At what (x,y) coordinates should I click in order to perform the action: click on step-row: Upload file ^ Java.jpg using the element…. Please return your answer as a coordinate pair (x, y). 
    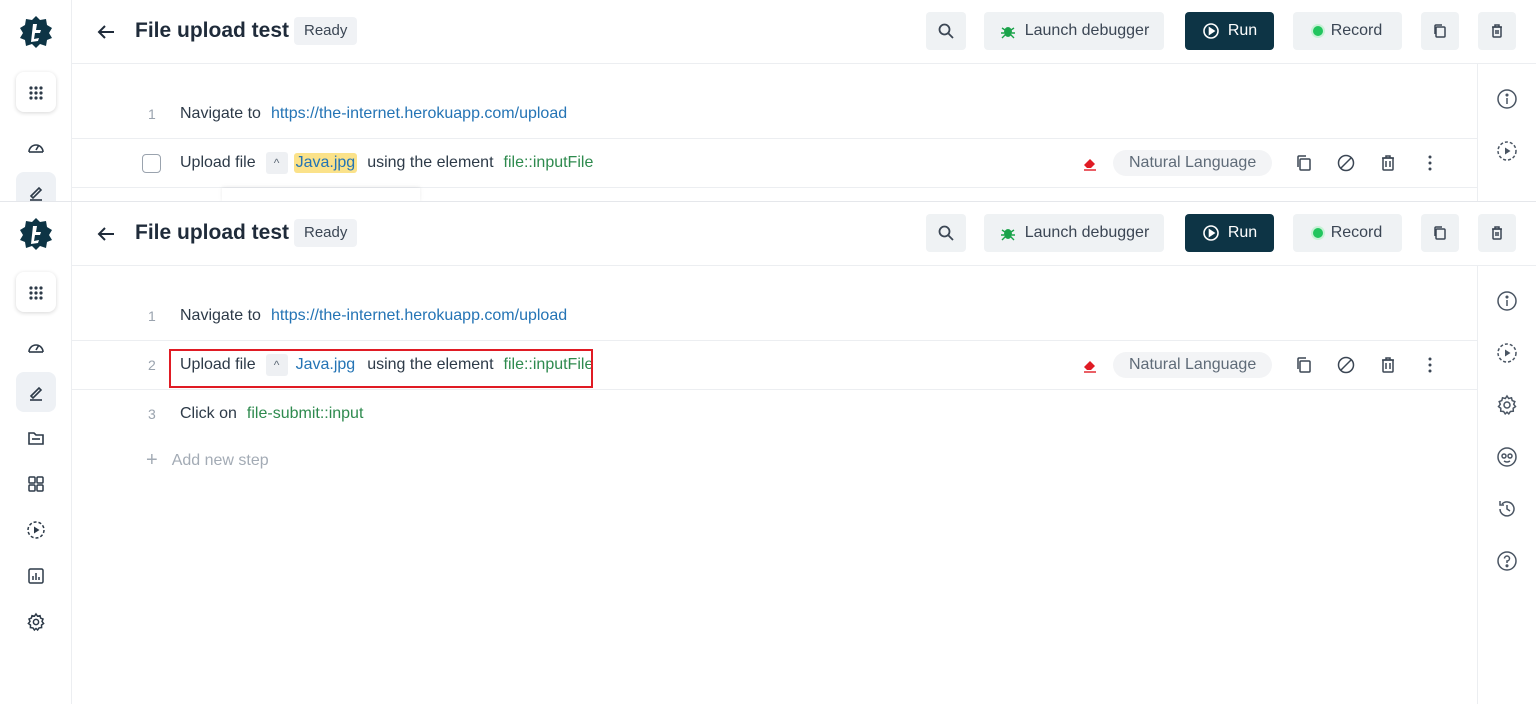
    Looking at the image, I should click on (774, 163).